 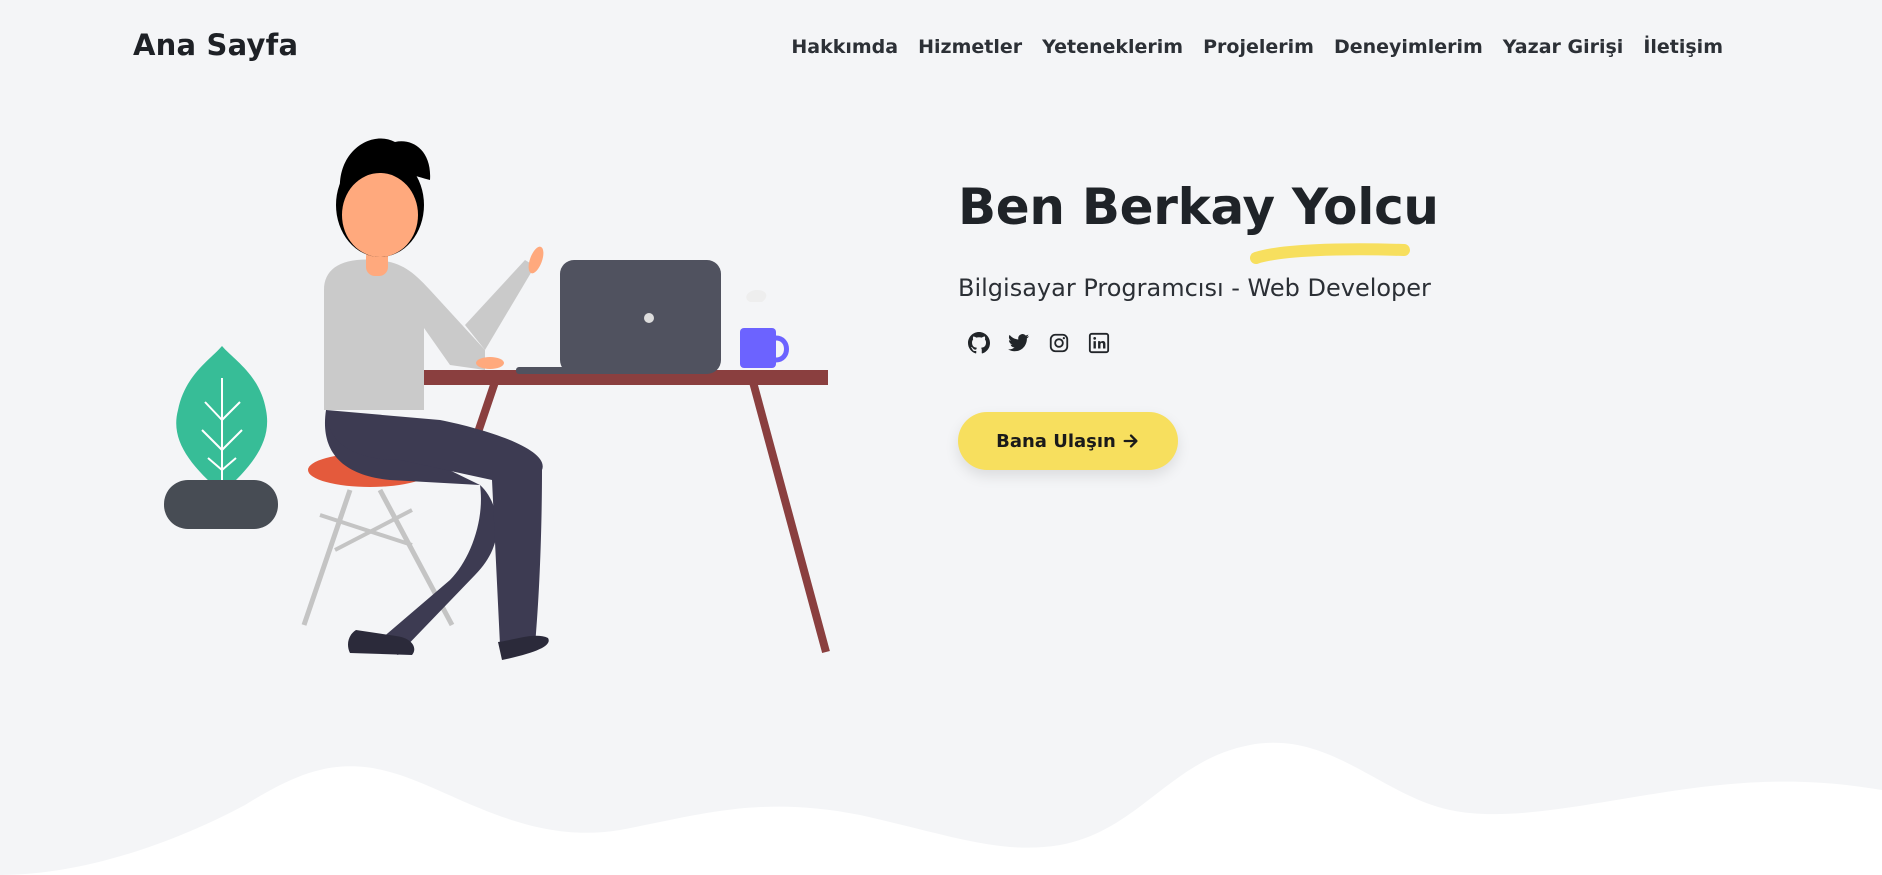 What do you see at coordinates (1330, 253) in the screenshot?
I see `title-underline-highlight` at bounding box center [1330, 253].